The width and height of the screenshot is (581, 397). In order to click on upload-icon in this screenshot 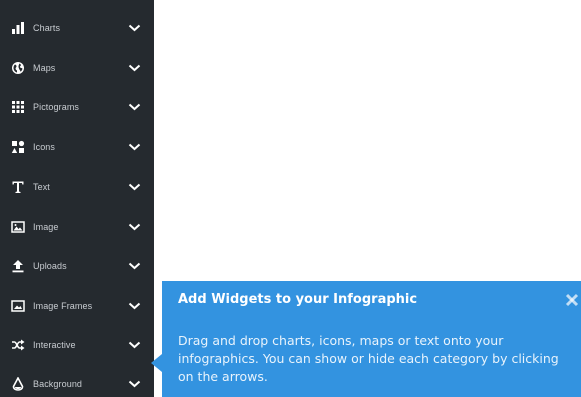, I will do `click(18, 266)`.